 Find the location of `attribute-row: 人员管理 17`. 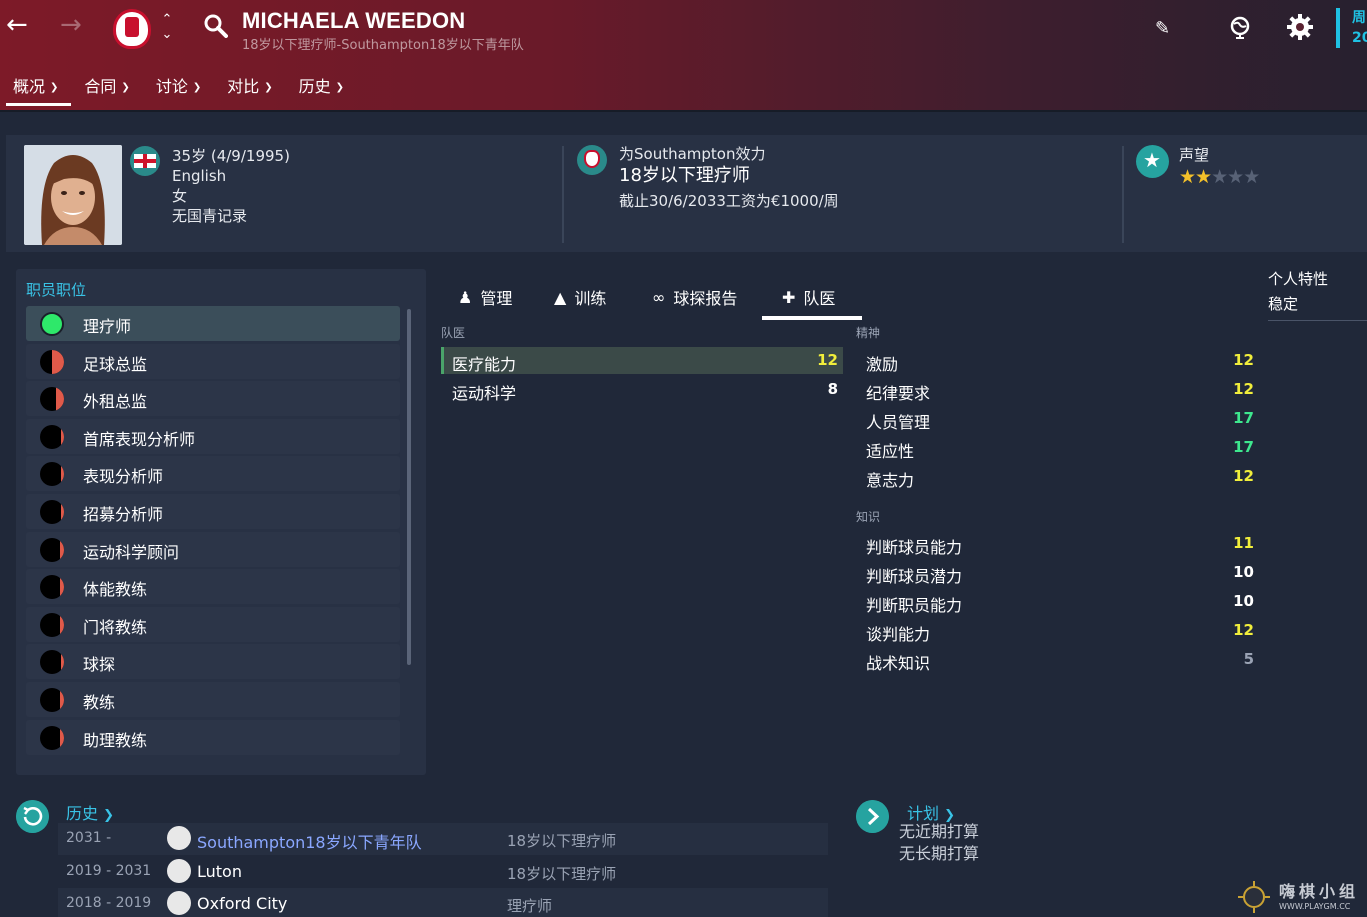

attribute-row: 人员管理 17 is located at coordinates (1057, 418).